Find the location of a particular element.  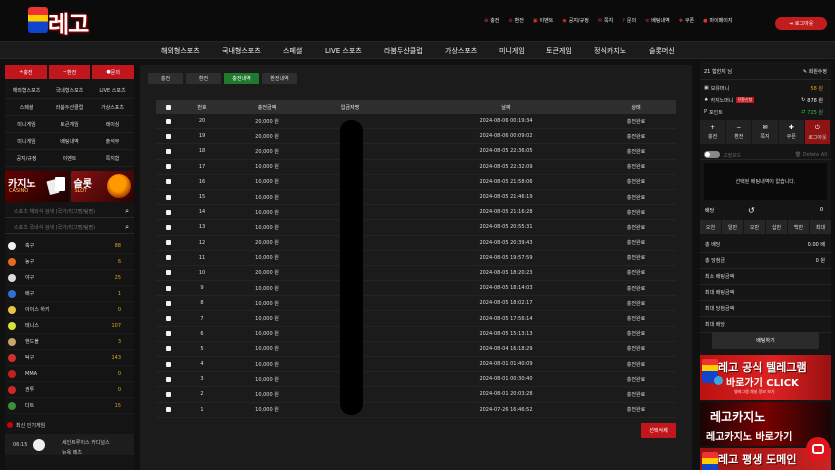

domestic-search-input is located at coordinates (57, 227).